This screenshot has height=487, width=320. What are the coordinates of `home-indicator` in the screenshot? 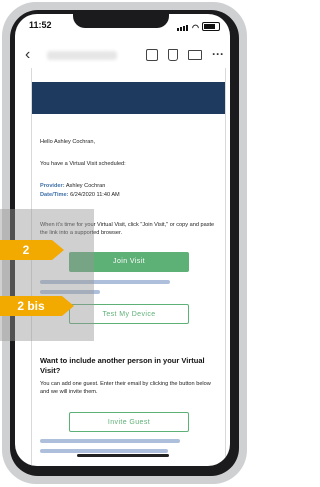 It's located at (123, 455).